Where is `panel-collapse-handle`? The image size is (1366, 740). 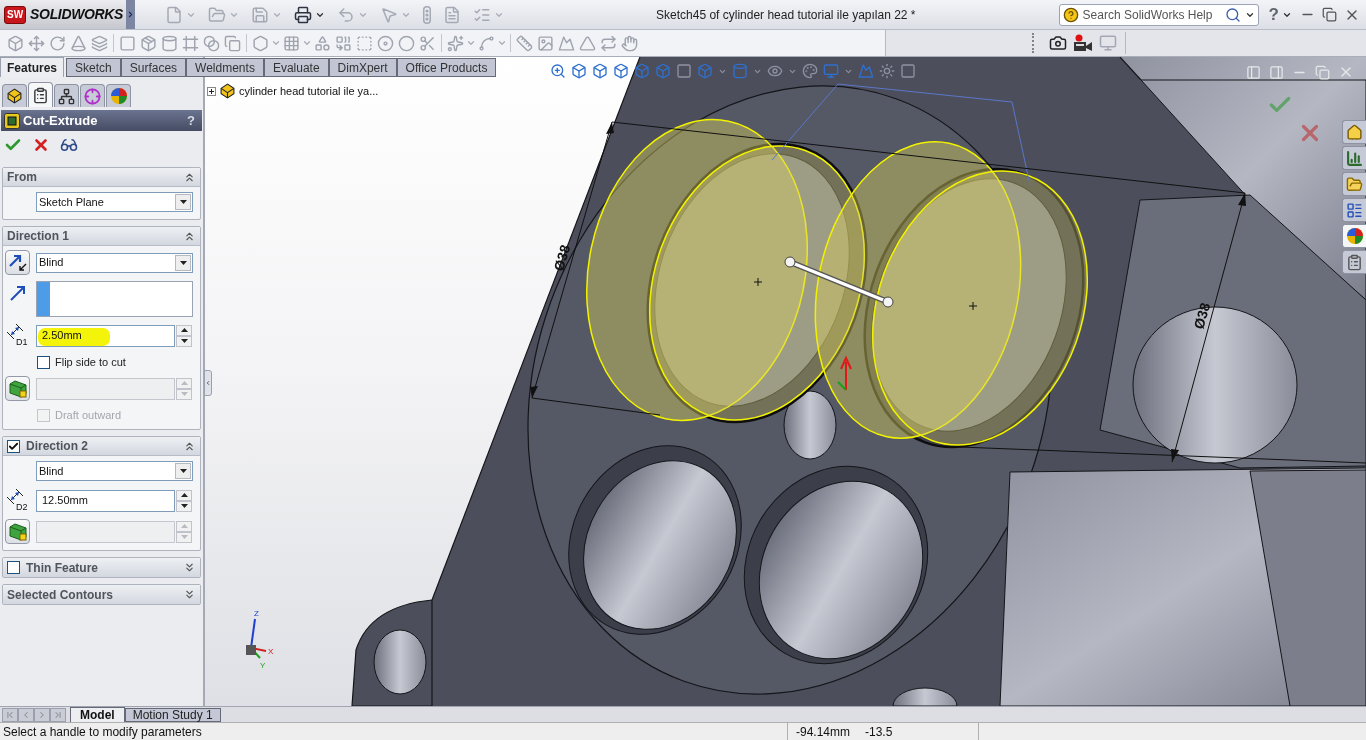 panel-collapse-handle is located at coordinates (208, 383).